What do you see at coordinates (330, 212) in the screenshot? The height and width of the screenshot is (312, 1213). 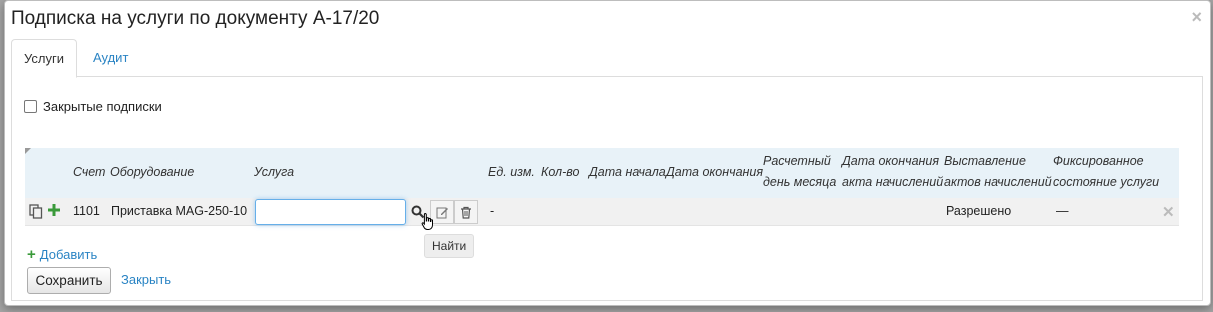 I see `service-input` at bounding box center [330, 212].